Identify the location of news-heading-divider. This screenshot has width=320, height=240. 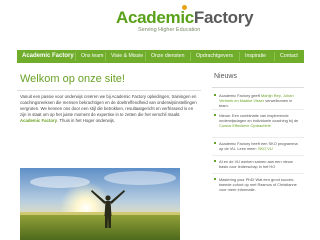
(258, 87).